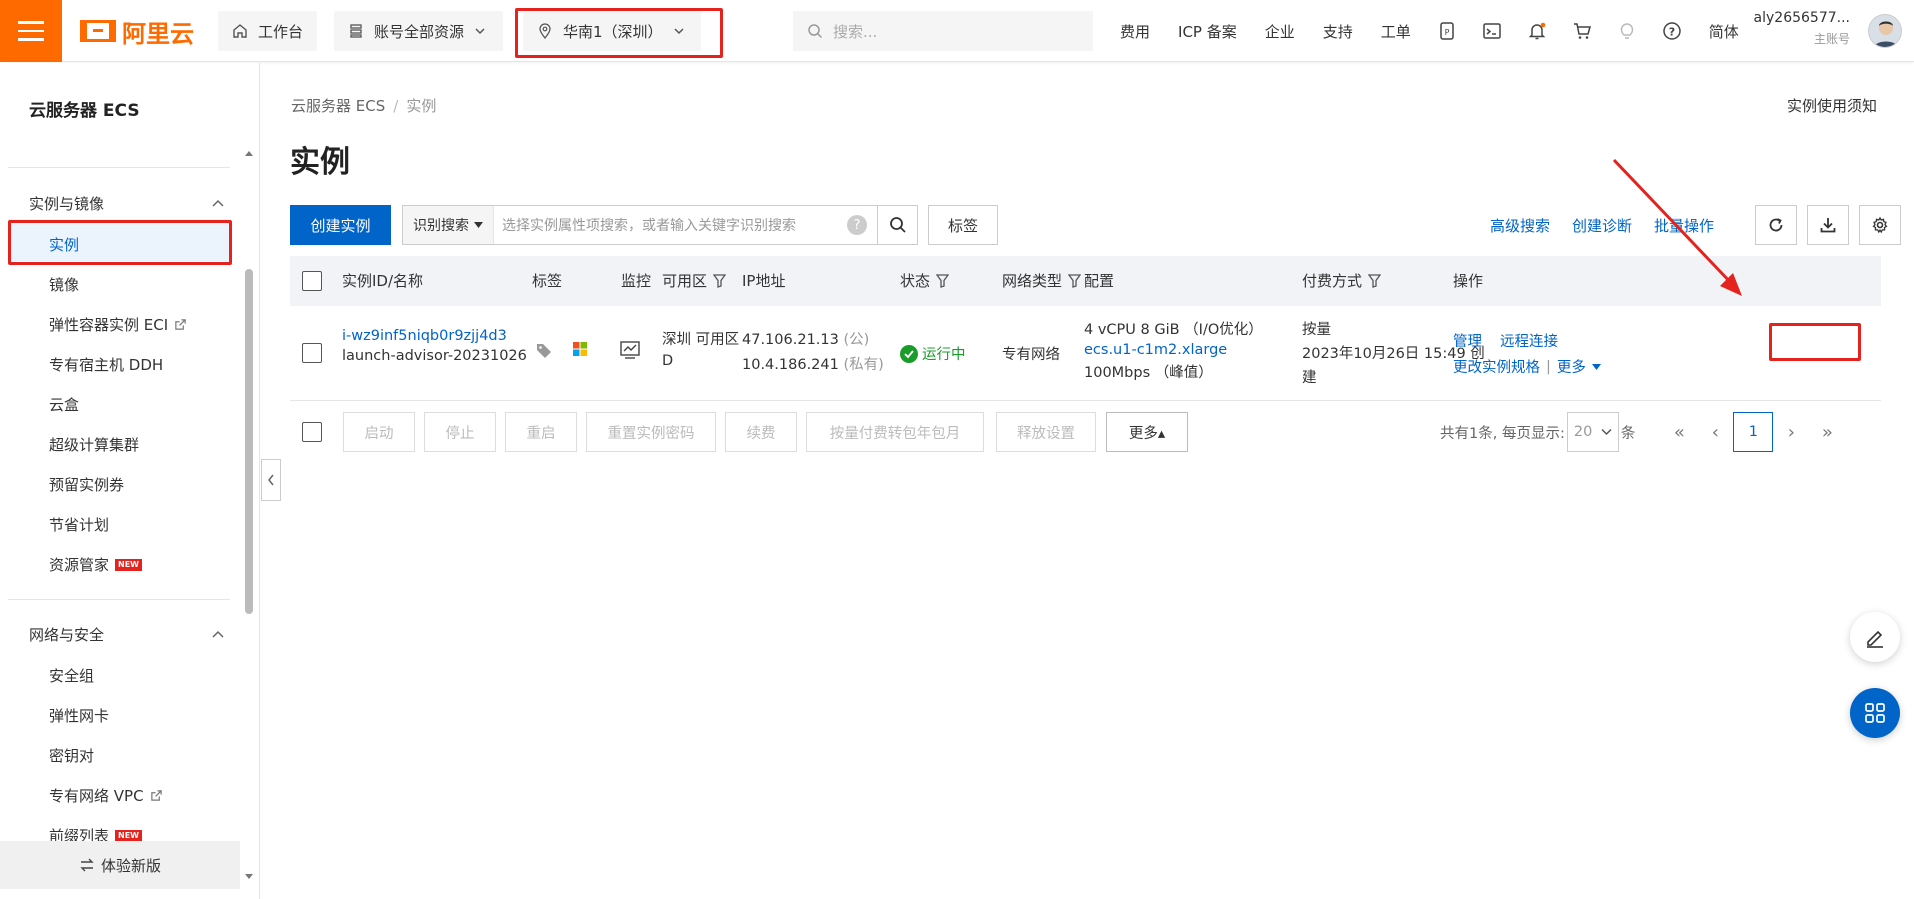  Describe the element at coordinates (340, 225) in the screenshot. I see `create-instance-button: 创建实例` at that location.